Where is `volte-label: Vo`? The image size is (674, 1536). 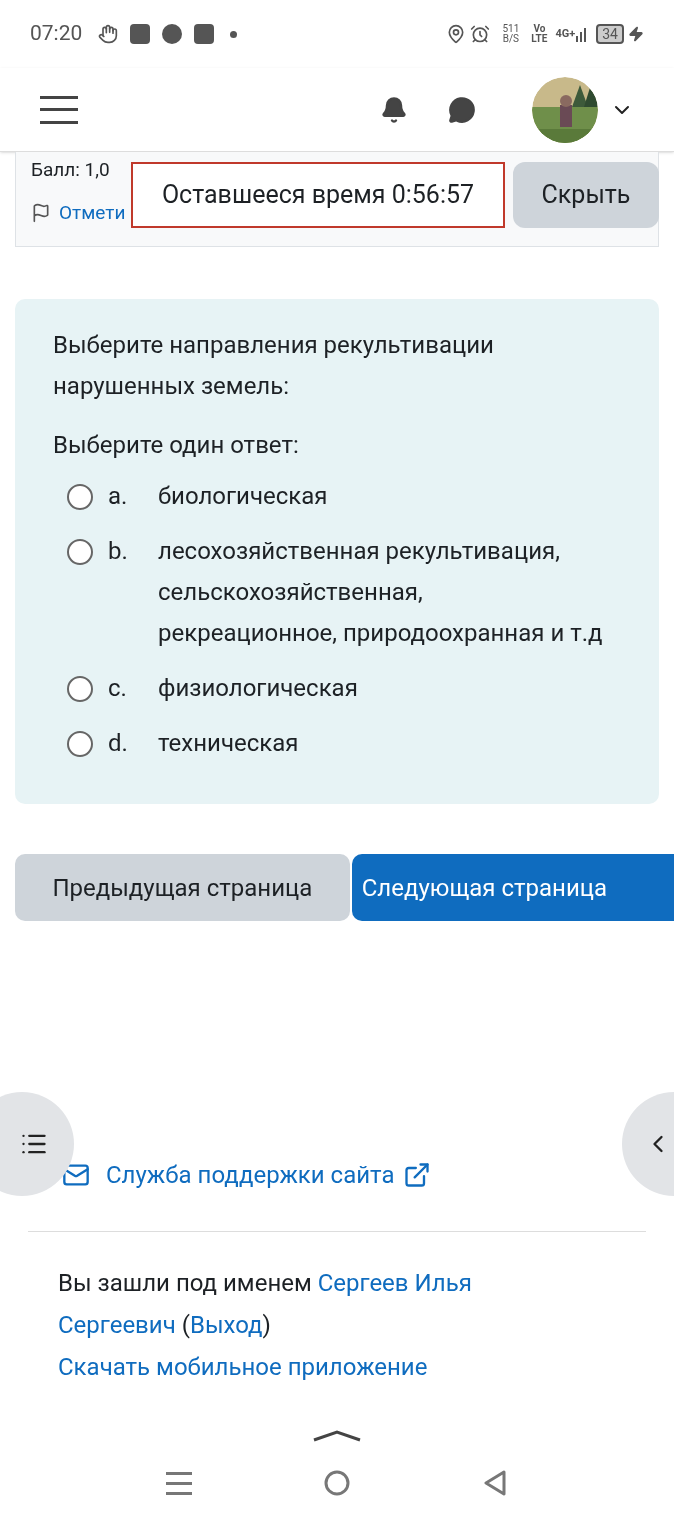 volte-label: Vo is located at coordinates (539, 29).